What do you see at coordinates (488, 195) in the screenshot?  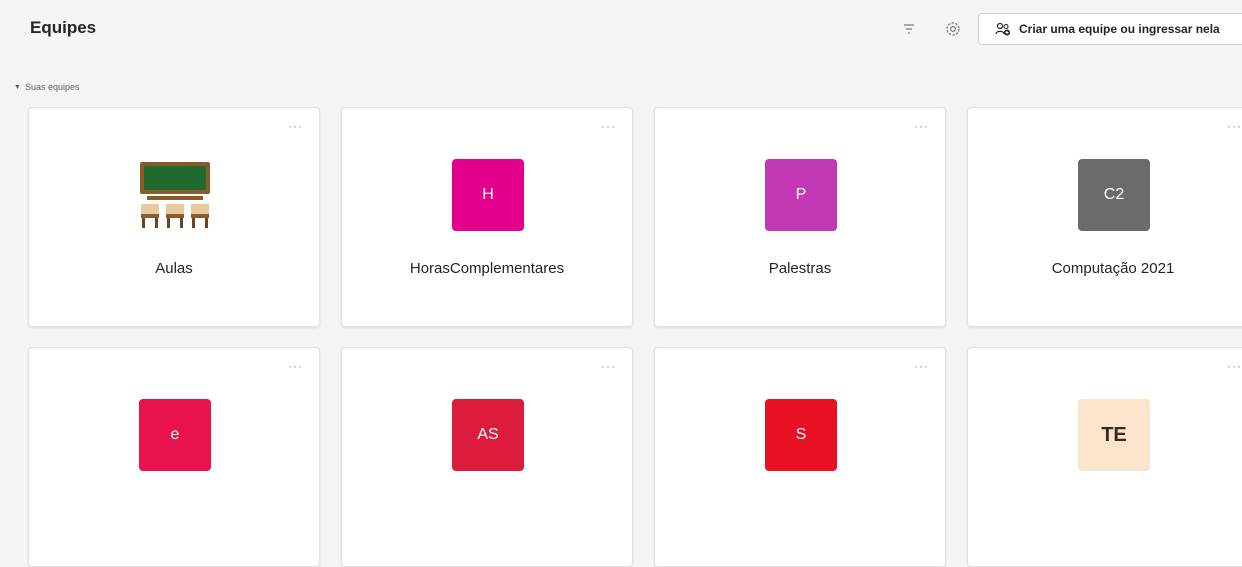 I see `team-avatar: H` at bounding box center [488, 195].